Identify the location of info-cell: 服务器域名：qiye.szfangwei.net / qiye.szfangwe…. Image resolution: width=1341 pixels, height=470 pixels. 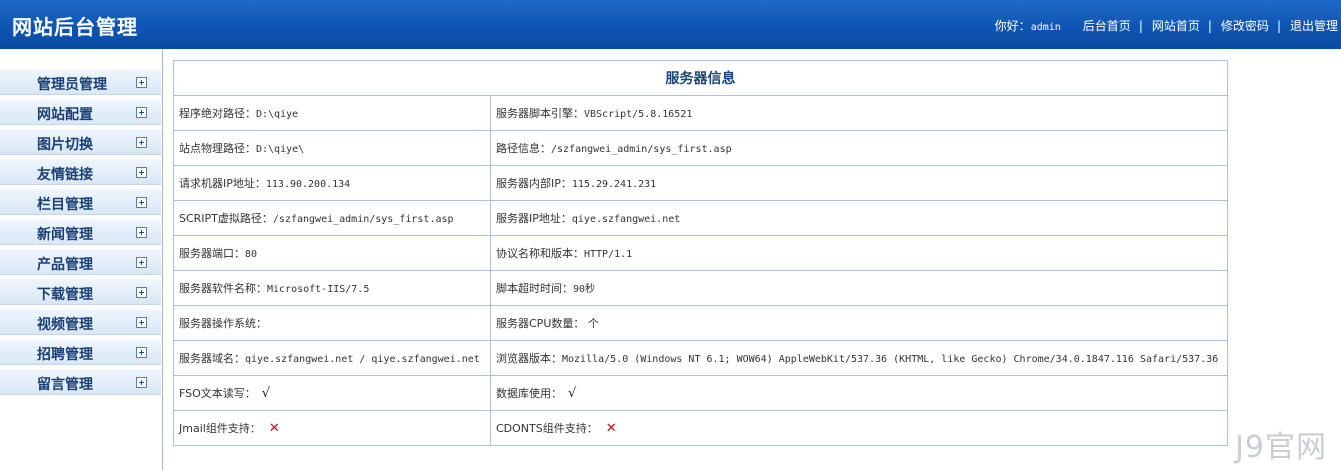
(332, 358).